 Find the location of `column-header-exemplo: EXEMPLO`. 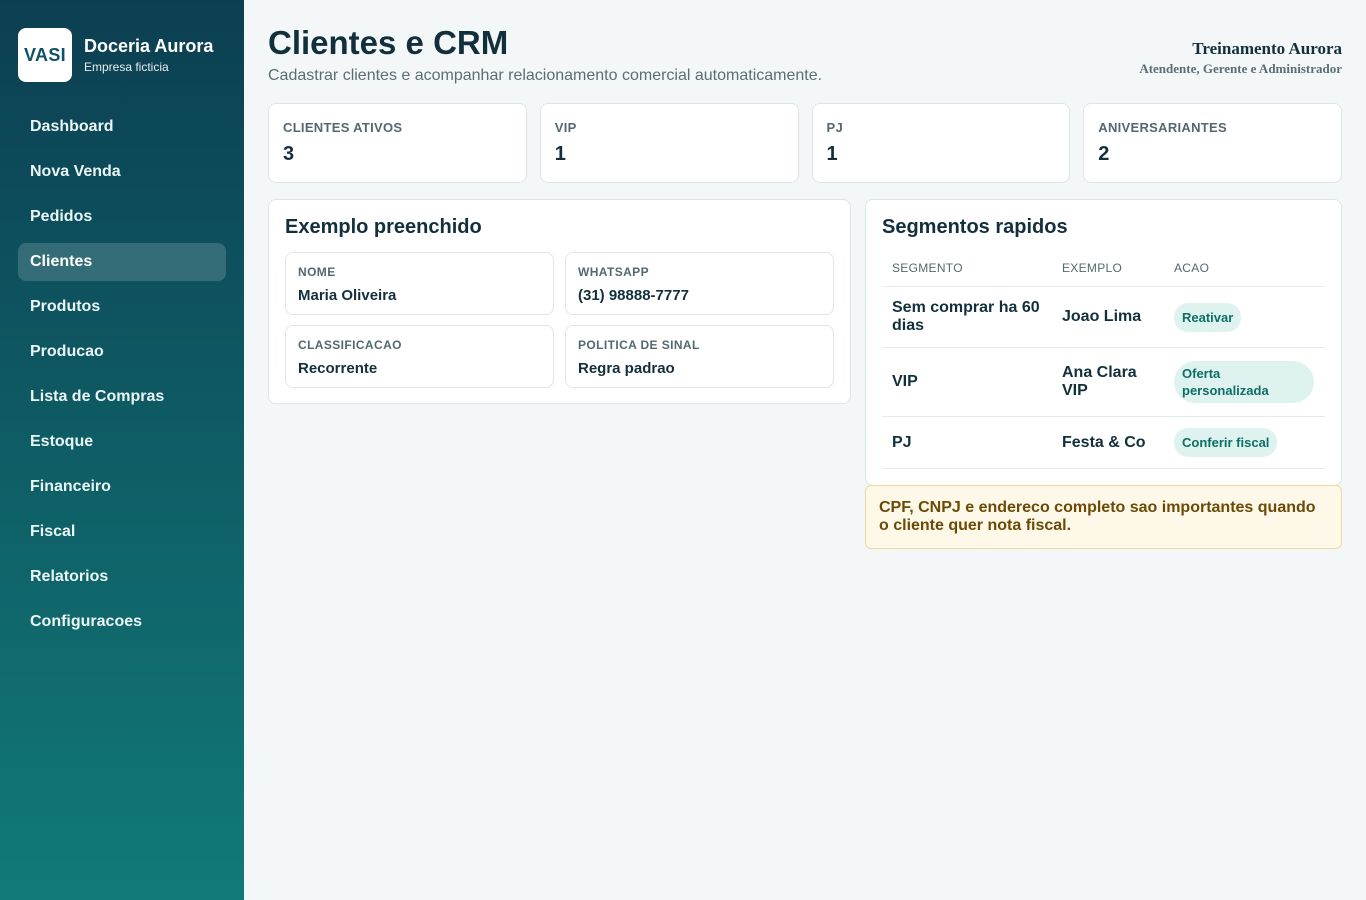

column-header-exemplo: EXEMPLO is located at coordinates (1108, 269).